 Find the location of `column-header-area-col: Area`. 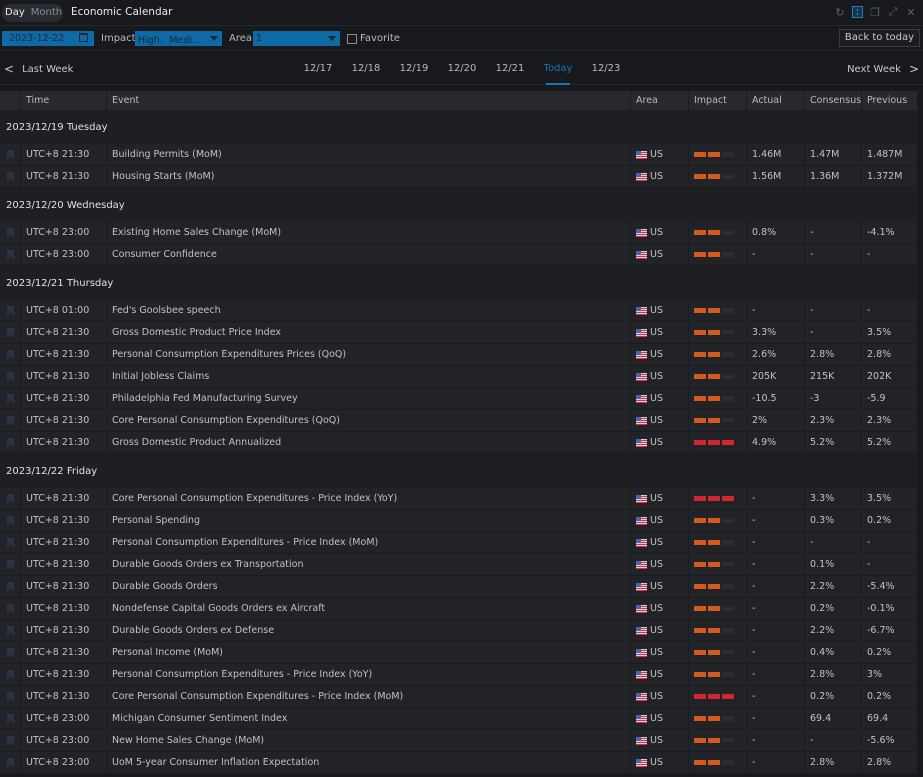

column-header-area-col: Area is located at coordinates (660, 100).